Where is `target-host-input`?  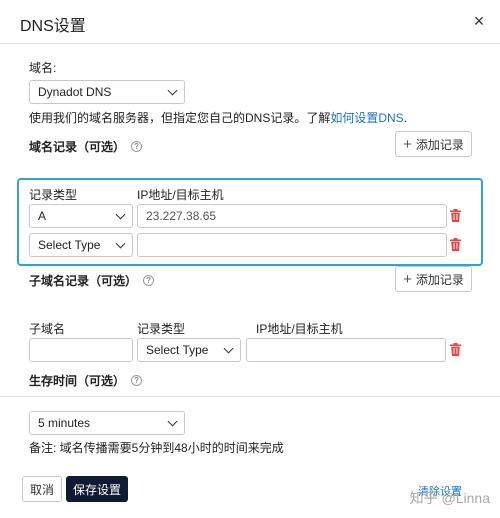 target-host-input is located at coordinates (292, 245).